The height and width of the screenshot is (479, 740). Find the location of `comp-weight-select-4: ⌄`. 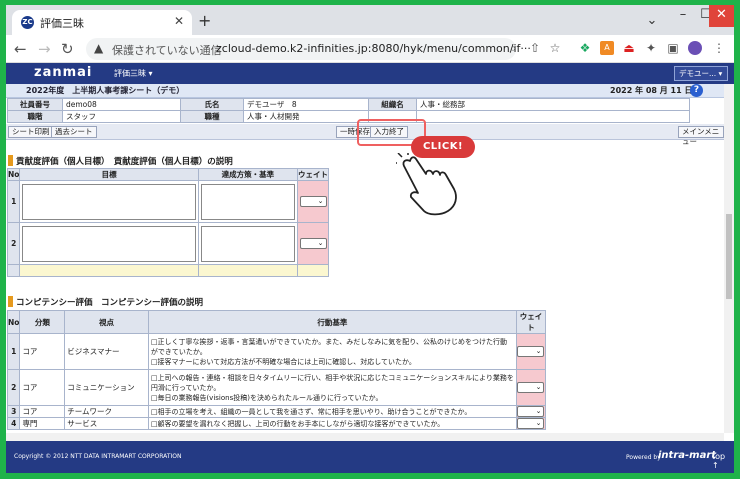

comp-weight-select-4: ⌄ is located at coordinates (531, 423).